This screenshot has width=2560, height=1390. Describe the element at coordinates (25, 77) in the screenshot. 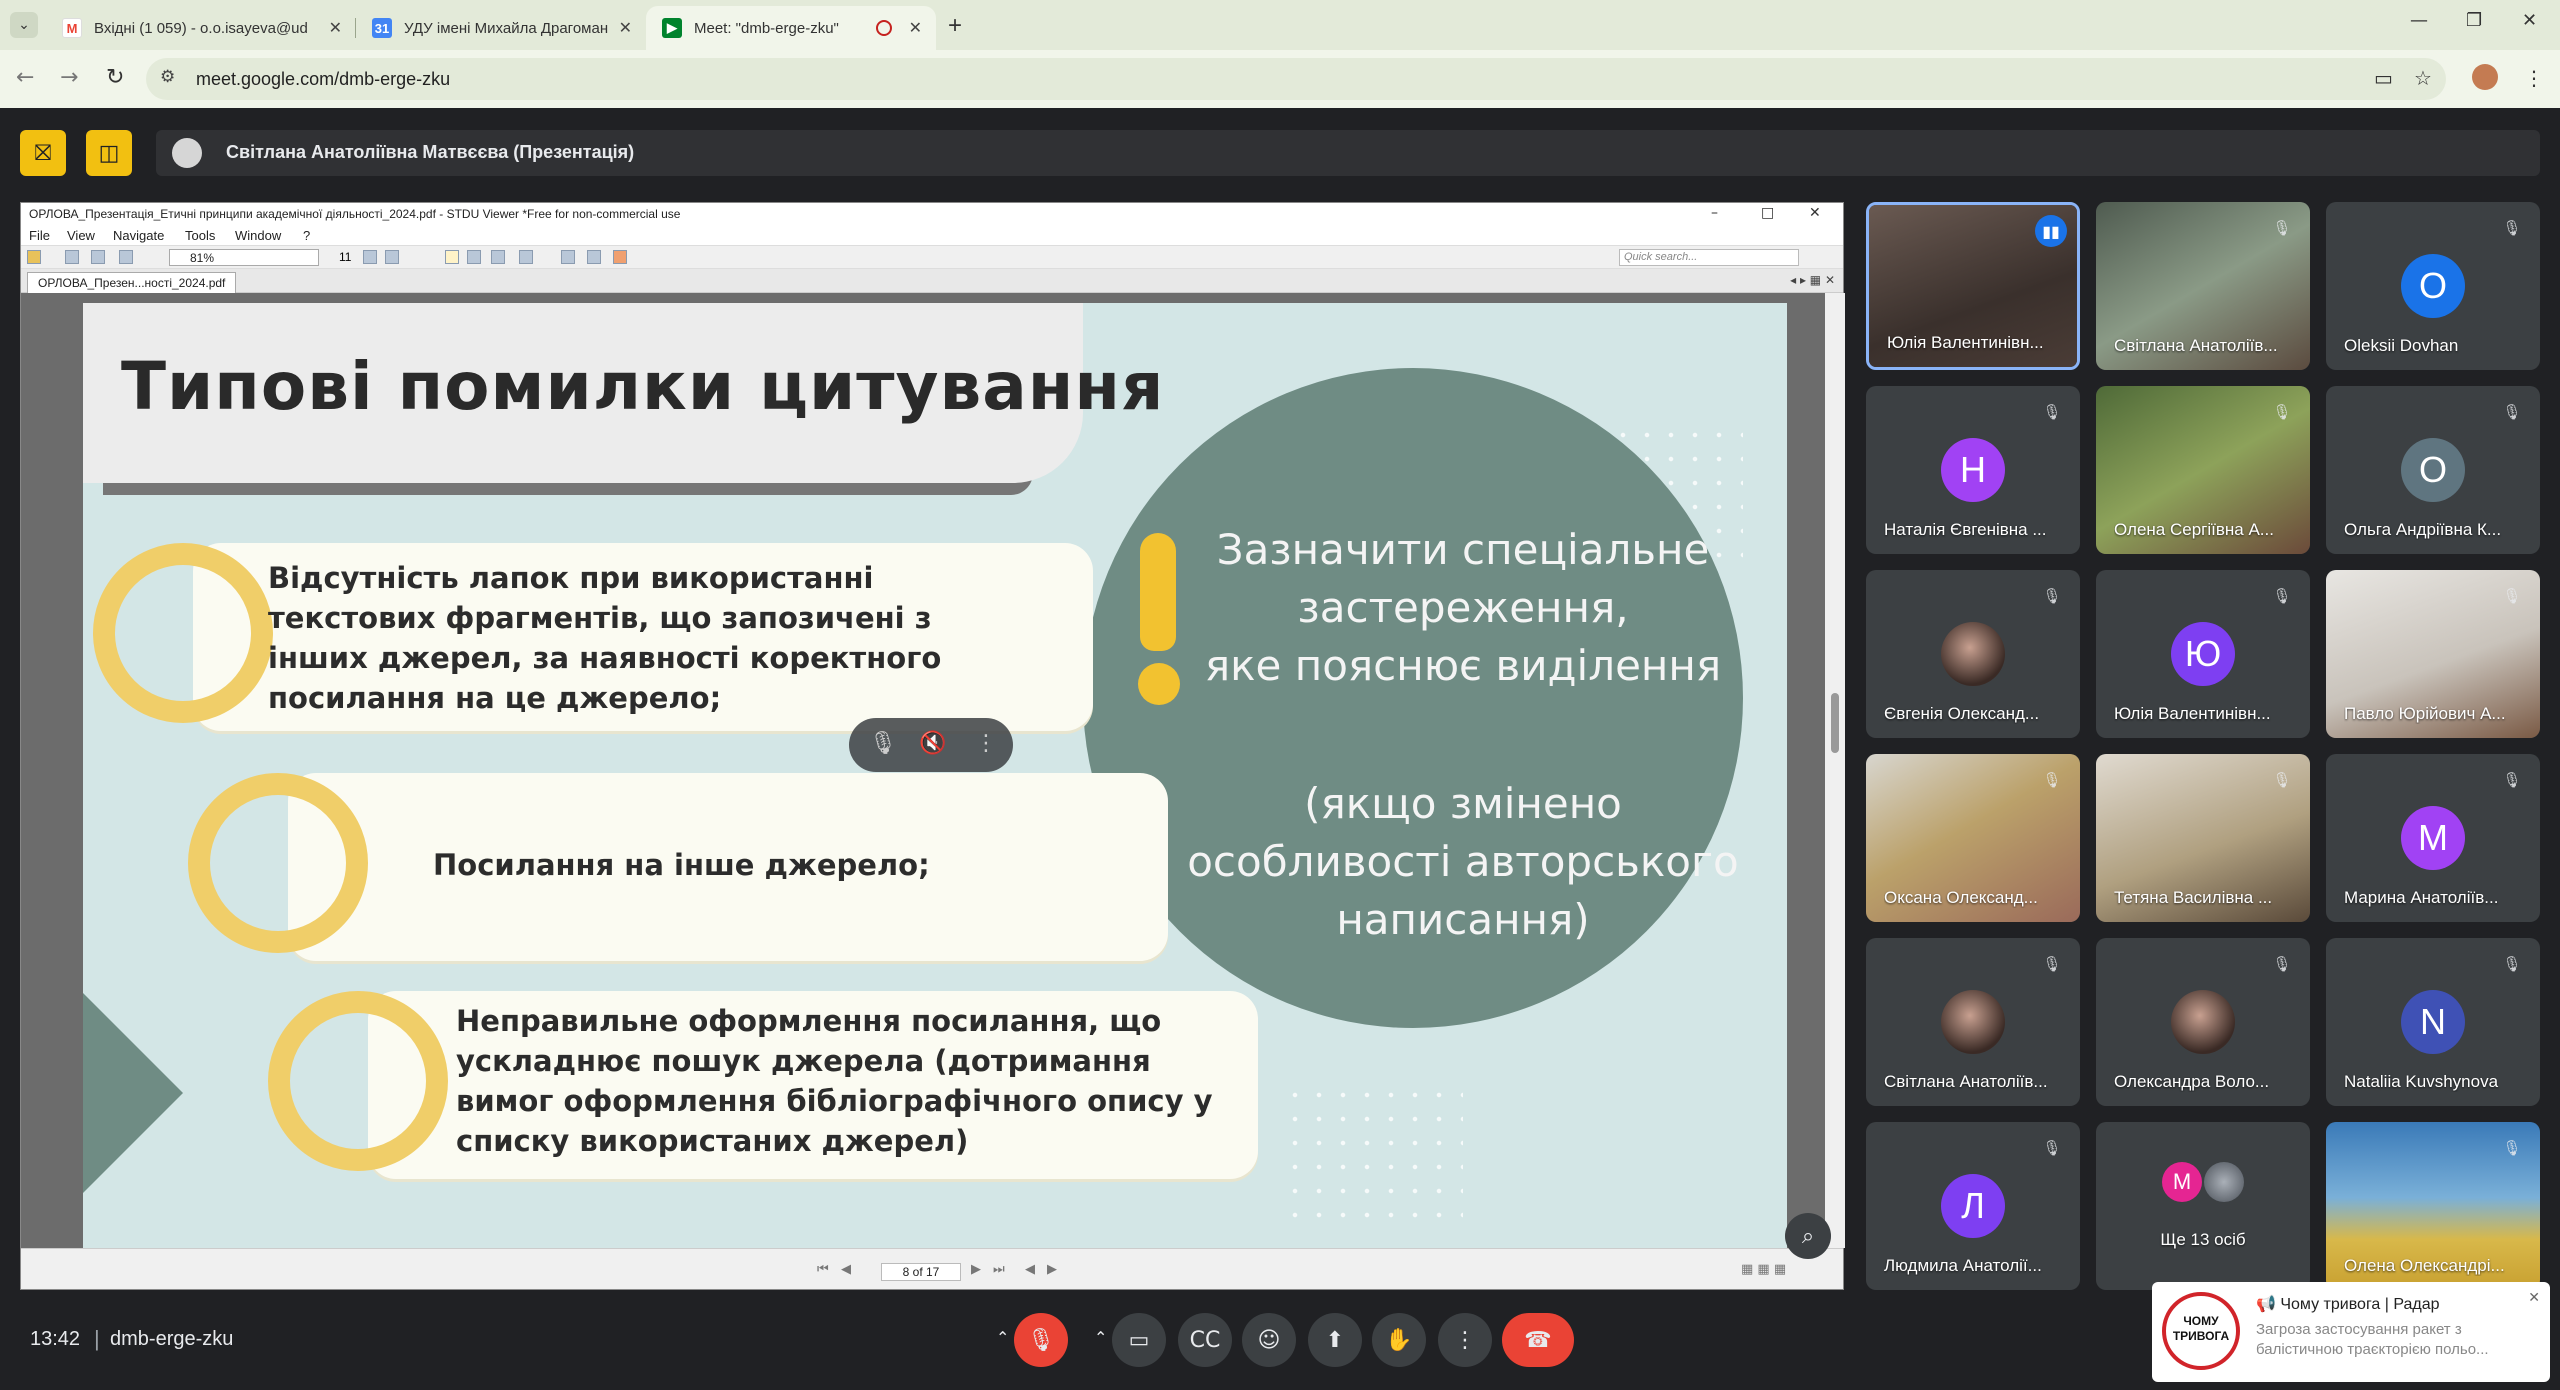

I see `back-icon: ←` at that location.